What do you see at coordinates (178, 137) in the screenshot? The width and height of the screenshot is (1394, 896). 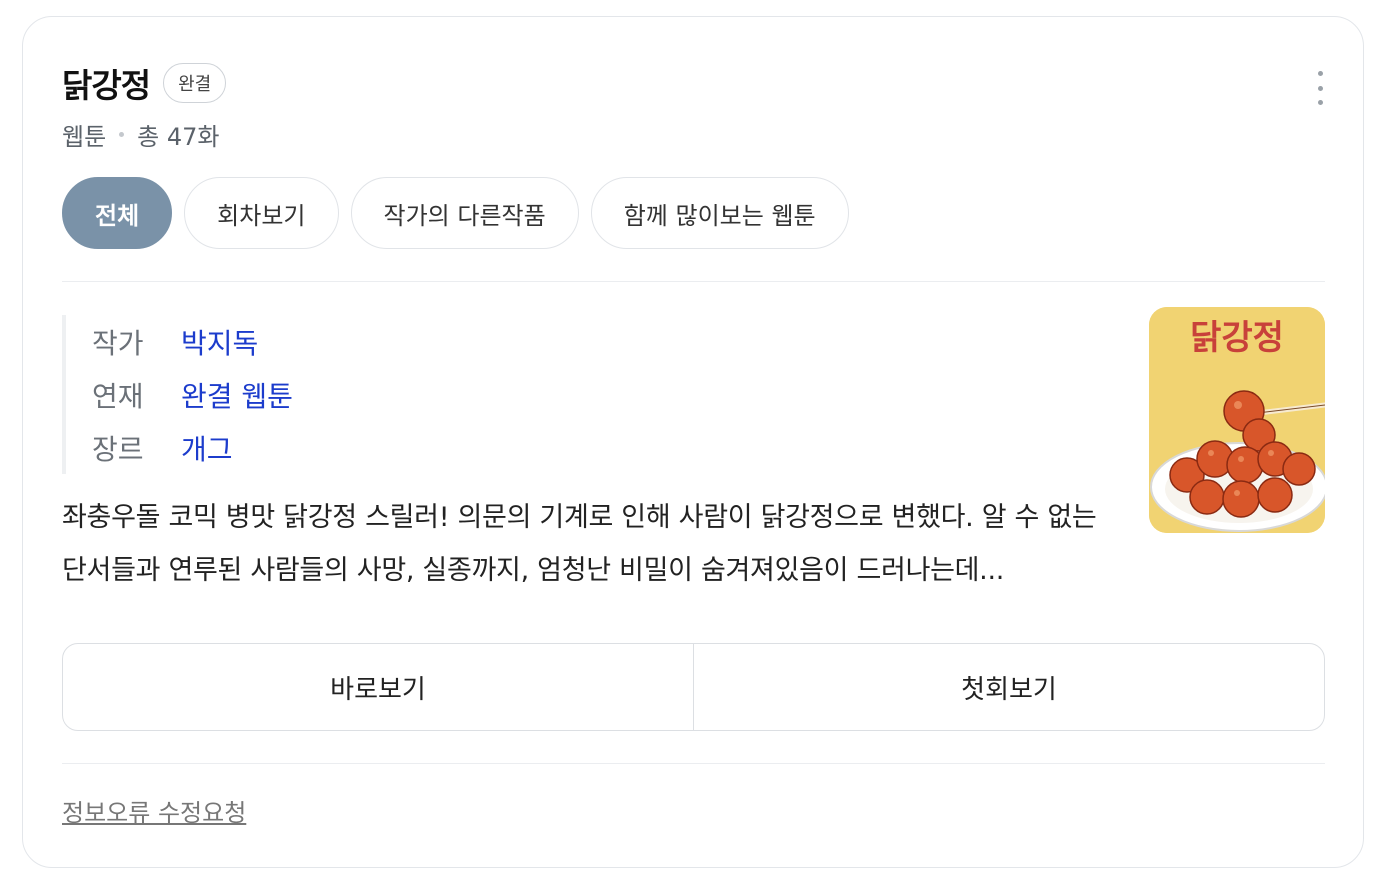 I see `episode-count: 총 47화` at bounding box center [178, 137].